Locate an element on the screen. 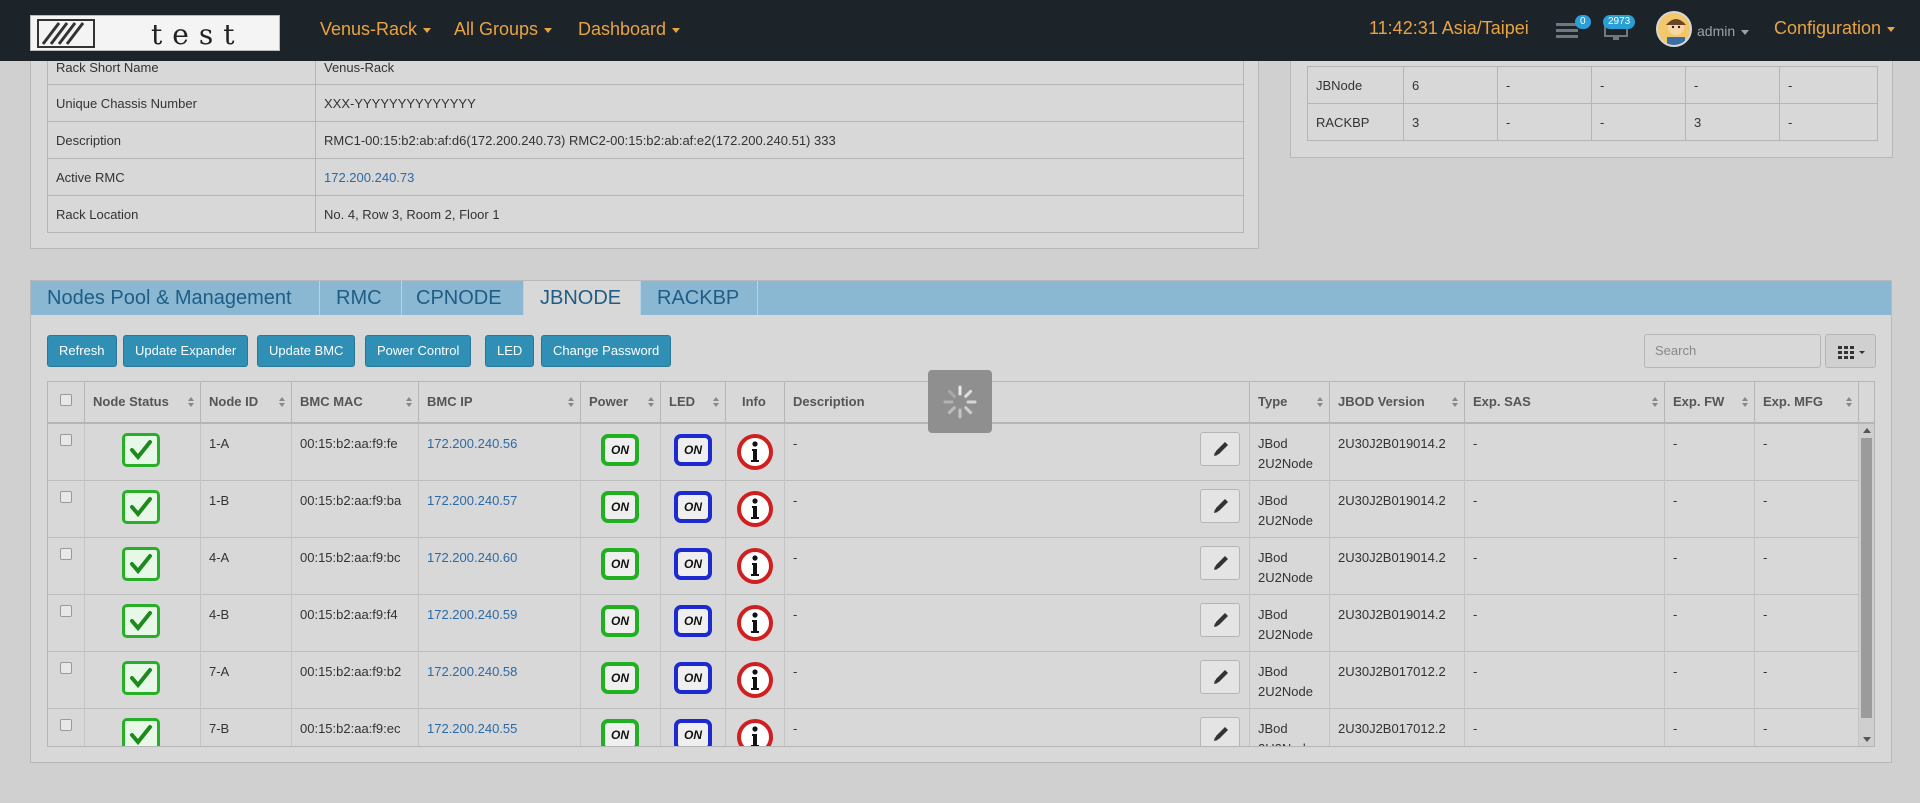 The width and height of the screenshot is (1920, 803). bmc-ip-link: 172.200.240.60 is located at coordinates (472, 557).